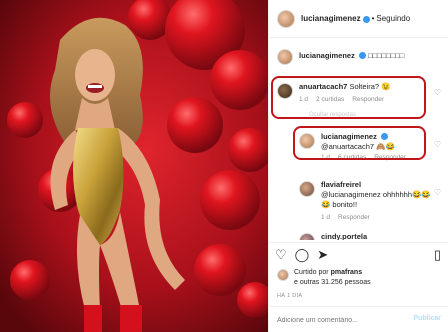 Image resolution: width=448 pixels, height=332 pixels. Describe the element at coordinates (393, 18) in the screenshot. I see `following-button: Seguindo` at that location.